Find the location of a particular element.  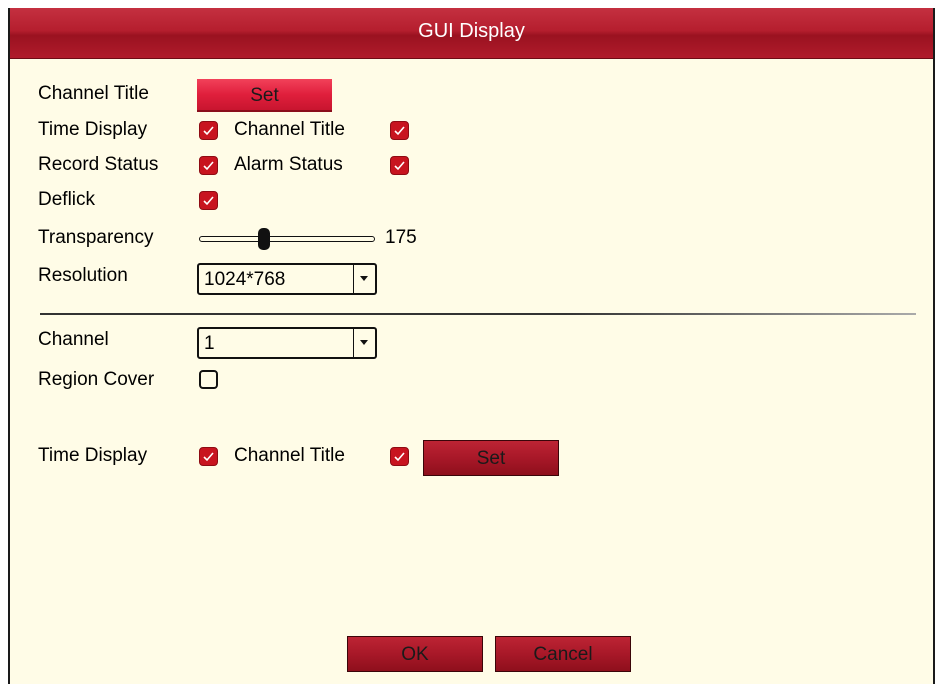

transparency-slider-thumb is located at coordinates (264, 239).